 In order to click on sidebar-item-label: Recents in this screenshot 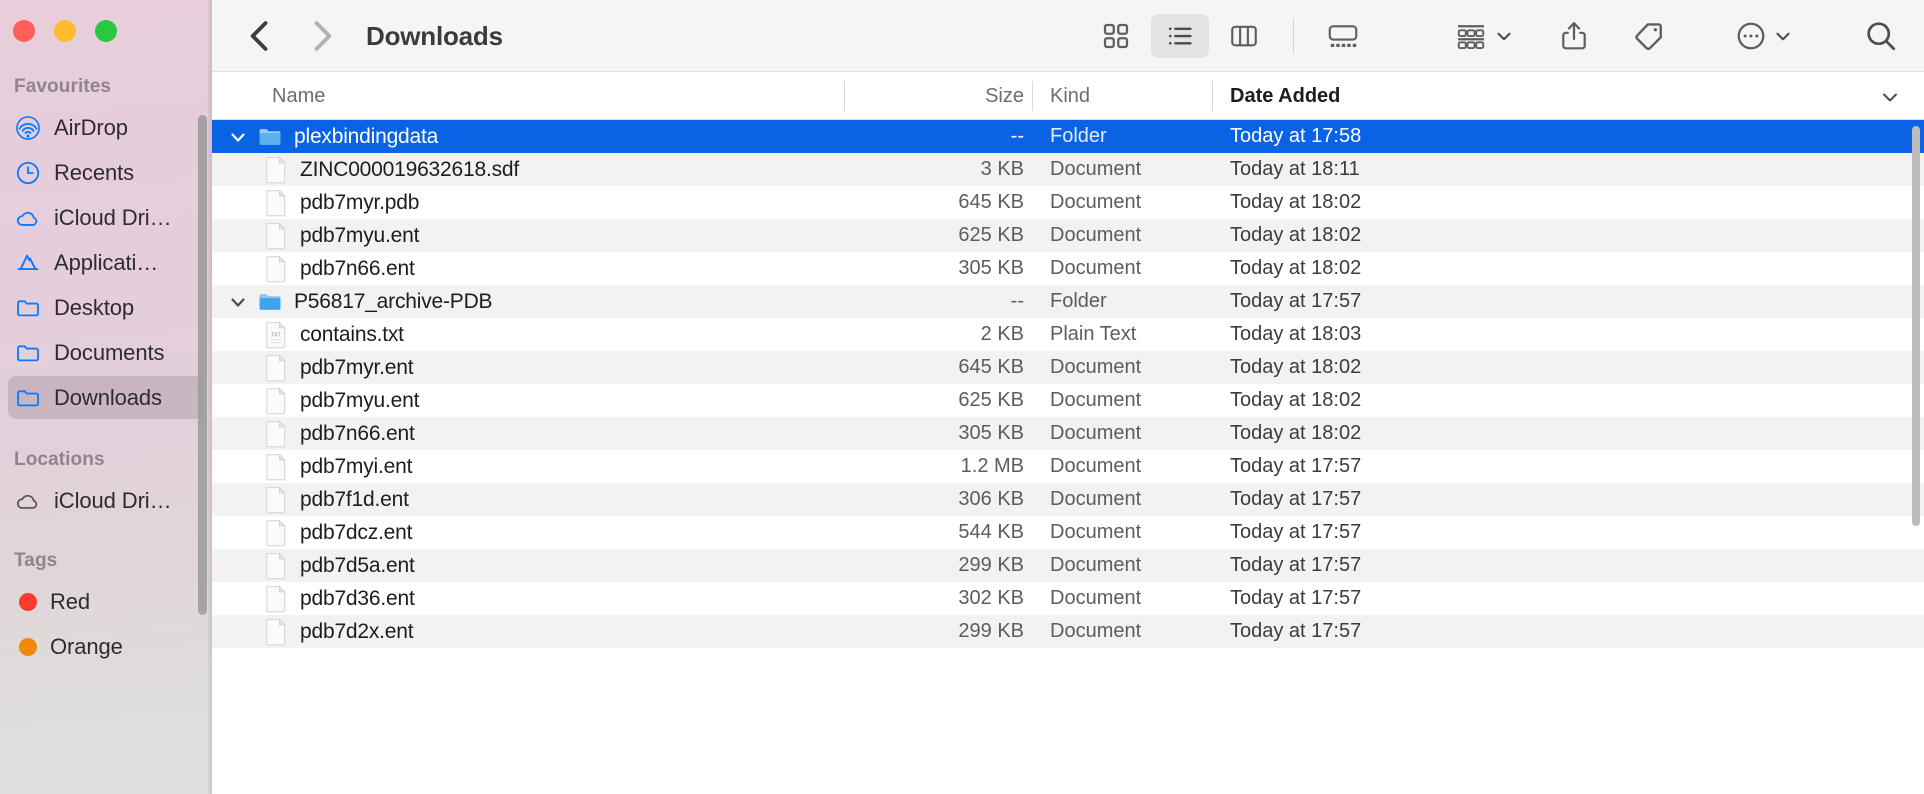, I will do `click(94, 172)`.